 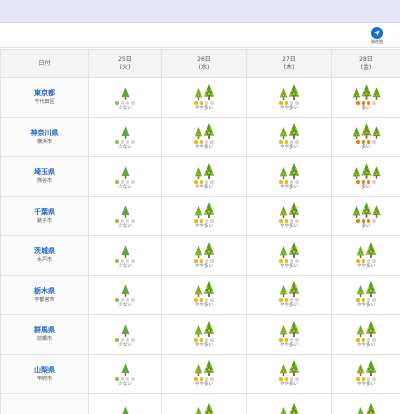 What do you see at coordinates (44, 133) in the screenshot?
I see `prefecture-link: 神奈川県` at bounding box center [44, 133].